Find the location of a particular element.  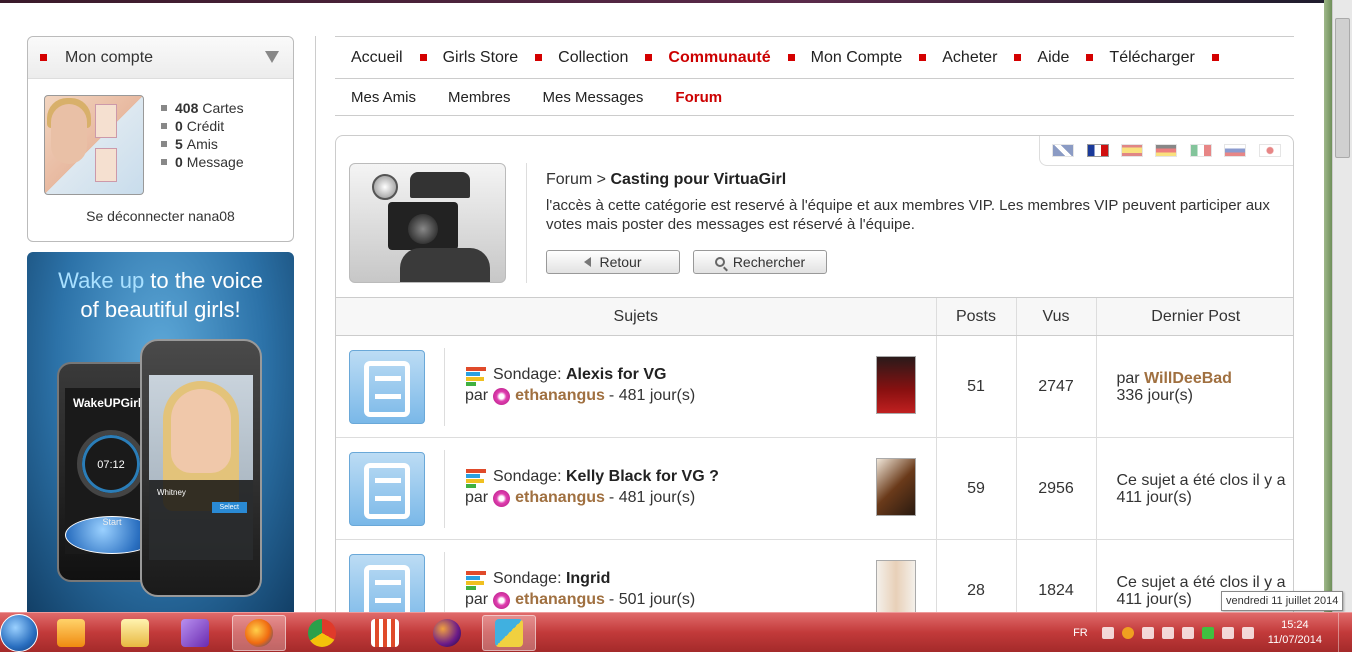

vertical-scrollbar is located at coordinates (1342, 306).